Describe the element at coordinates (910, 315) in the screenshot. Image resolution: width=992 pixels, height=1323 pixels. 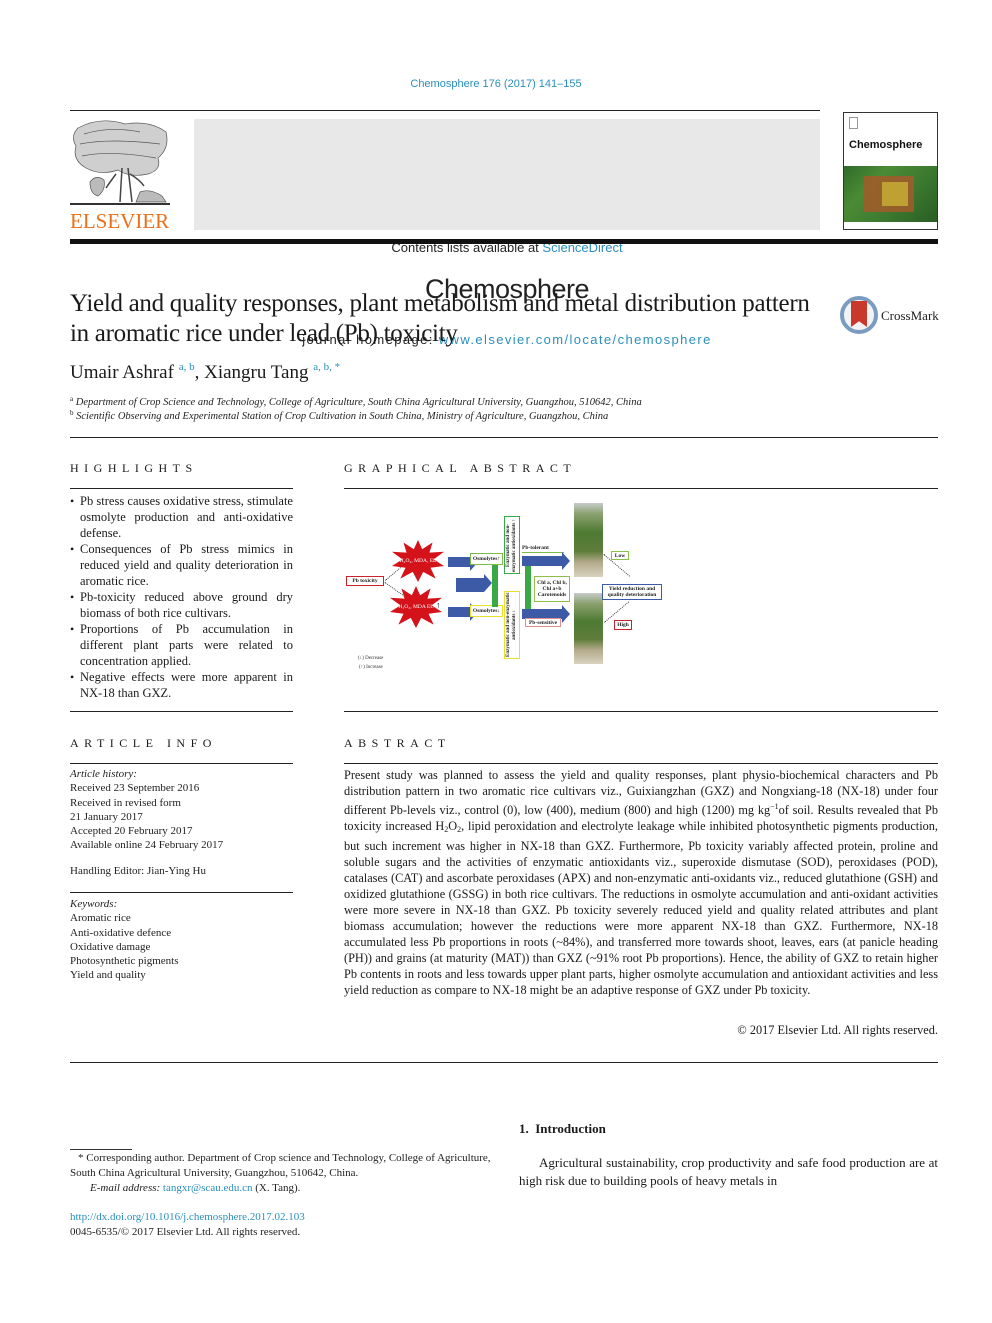
I see `crossmark-label: CrossMark` at that location.